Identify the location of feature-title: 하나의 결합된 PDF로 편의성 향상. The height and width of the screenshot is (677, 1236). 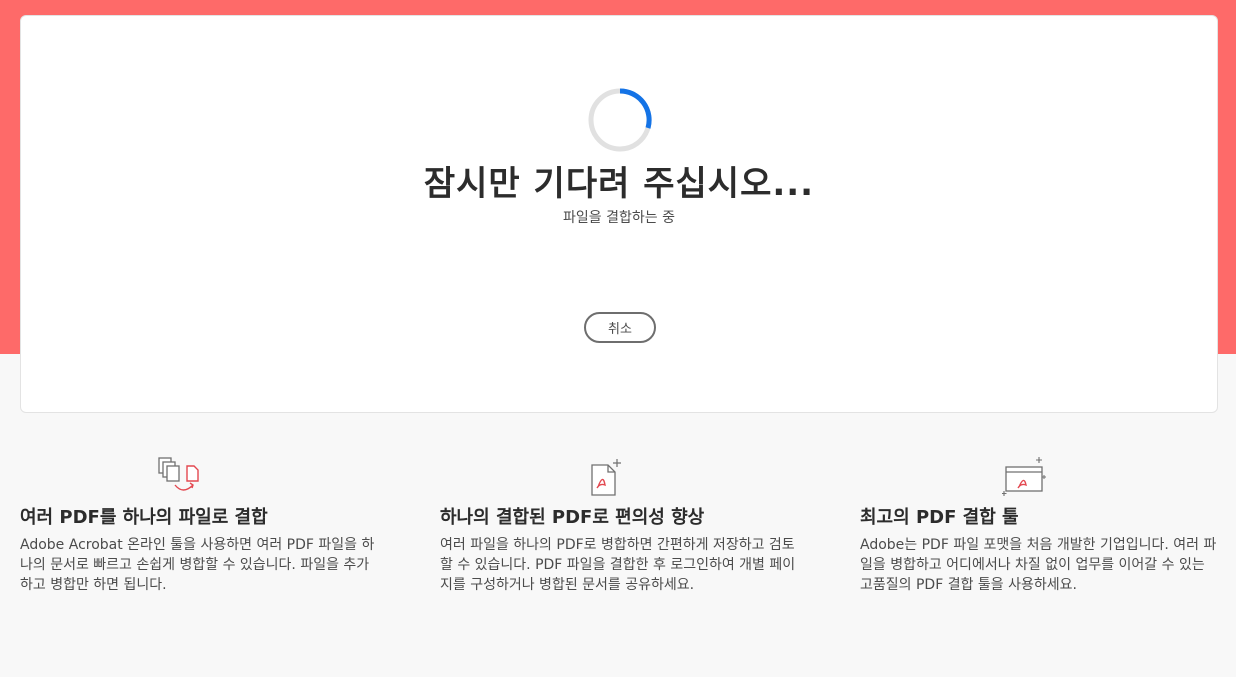
(572, 517).